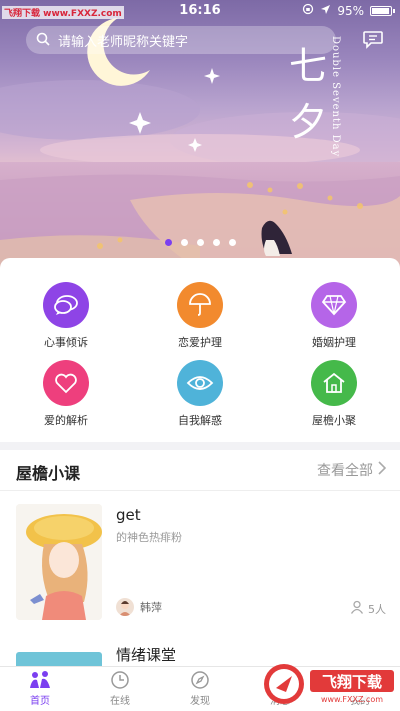 The image size is (400, 711). What do you see at coordinates (200, 342) in the screenshot?
I see `menu-item-label: 恋爱护理` at bounding box center [200, 342].